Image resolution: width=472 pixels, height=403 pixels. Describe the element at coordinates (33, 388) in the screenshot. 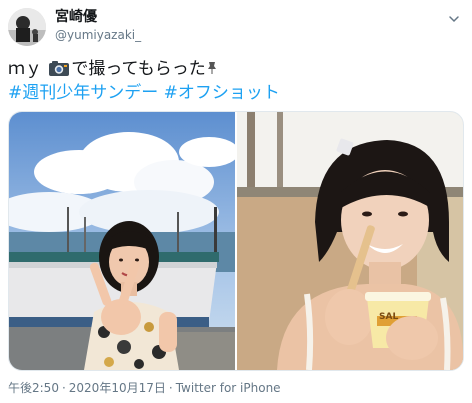

I see `tweet-time: 午後2:50` at that location.